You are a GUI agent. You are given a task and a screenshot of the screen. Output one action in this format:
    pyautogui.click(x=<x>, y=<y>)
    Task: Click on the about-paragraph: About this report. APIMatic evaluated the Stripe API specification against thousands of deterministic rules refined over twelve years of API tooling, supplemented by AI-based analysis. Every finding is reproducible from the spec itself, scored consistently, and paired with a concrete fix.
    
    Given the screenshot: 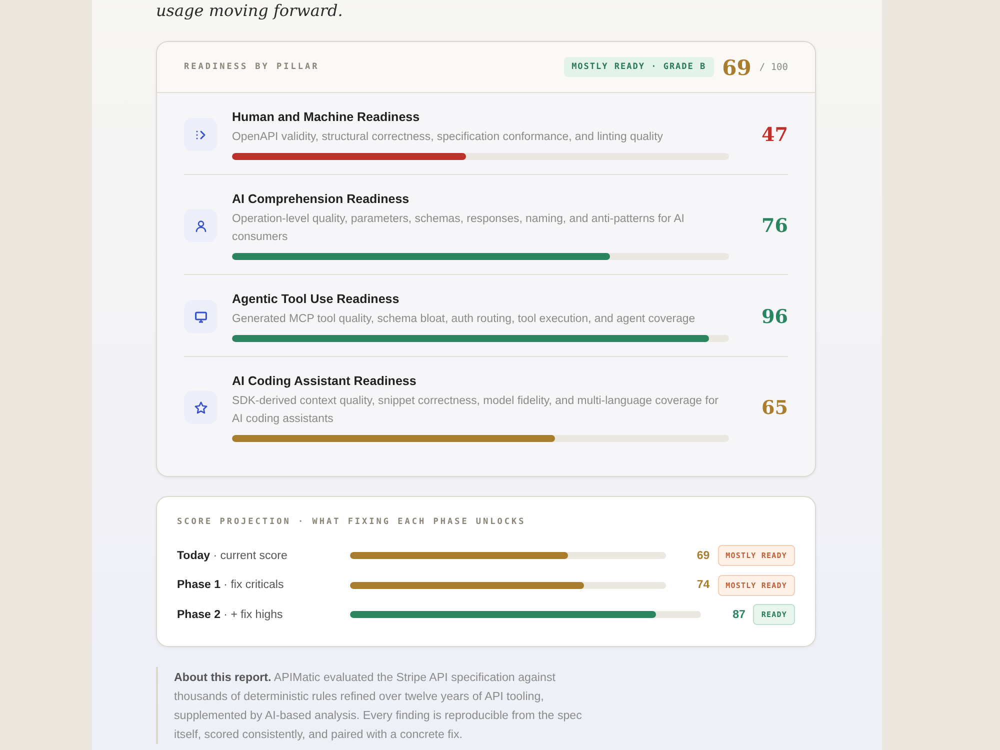 What is the action you would take?
    pyautogui.click(x=381, y=705)
    